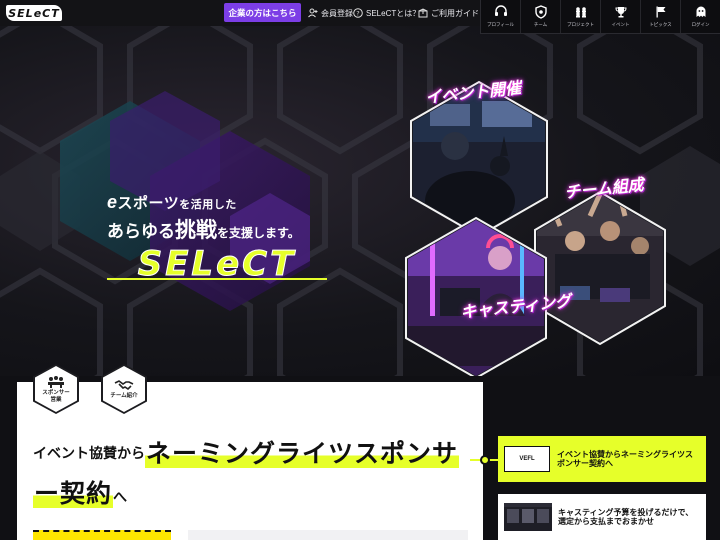 The height and width of the screenshot is (540, 720). I want to click on ghost-icon, so click(700, 11).